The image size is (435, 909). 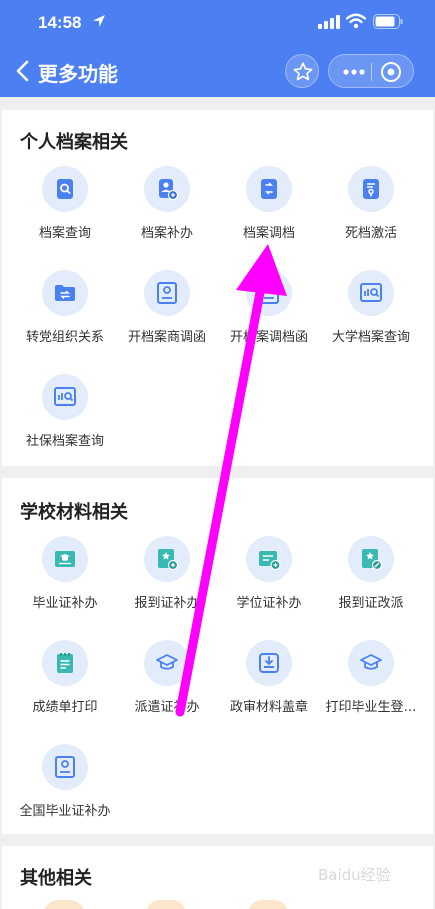 I want to click on item-label: 档案补办, so click(x=166, y=233).